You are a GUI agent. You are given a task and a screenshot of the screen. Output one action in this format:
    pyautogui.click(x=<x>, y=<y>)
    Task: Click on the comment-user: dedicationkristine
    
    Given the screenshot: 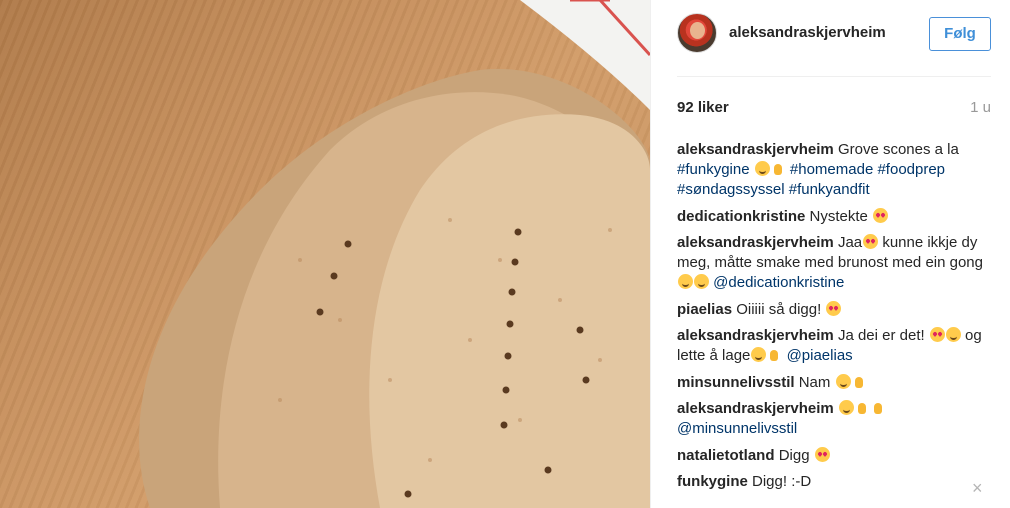 What is the action you would take?
    pyautogui.click(x=741, y=216)
    